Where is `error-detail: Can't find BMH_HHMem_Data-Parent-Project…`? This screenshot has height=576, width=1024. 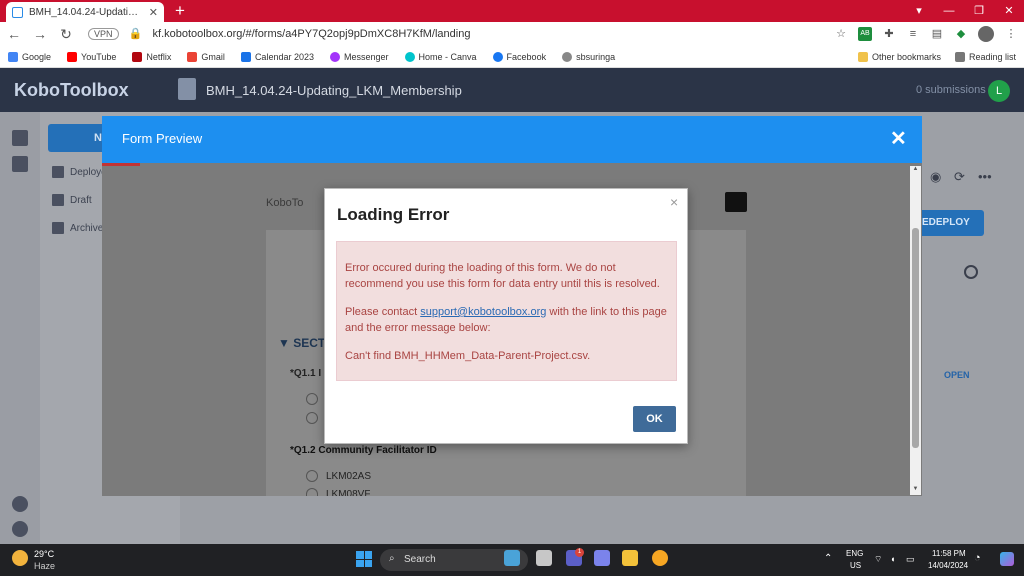 error-detail: Can't find BMH_HHMem_Data-Parent-Project… is located at coordinates (468, 356).